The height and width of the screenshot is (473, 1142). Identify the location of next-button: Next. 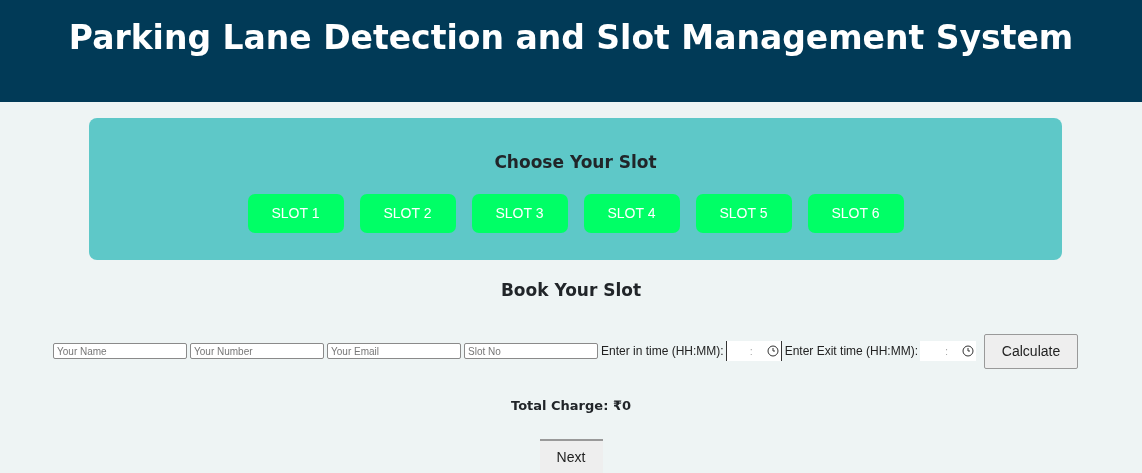
(571, 456).